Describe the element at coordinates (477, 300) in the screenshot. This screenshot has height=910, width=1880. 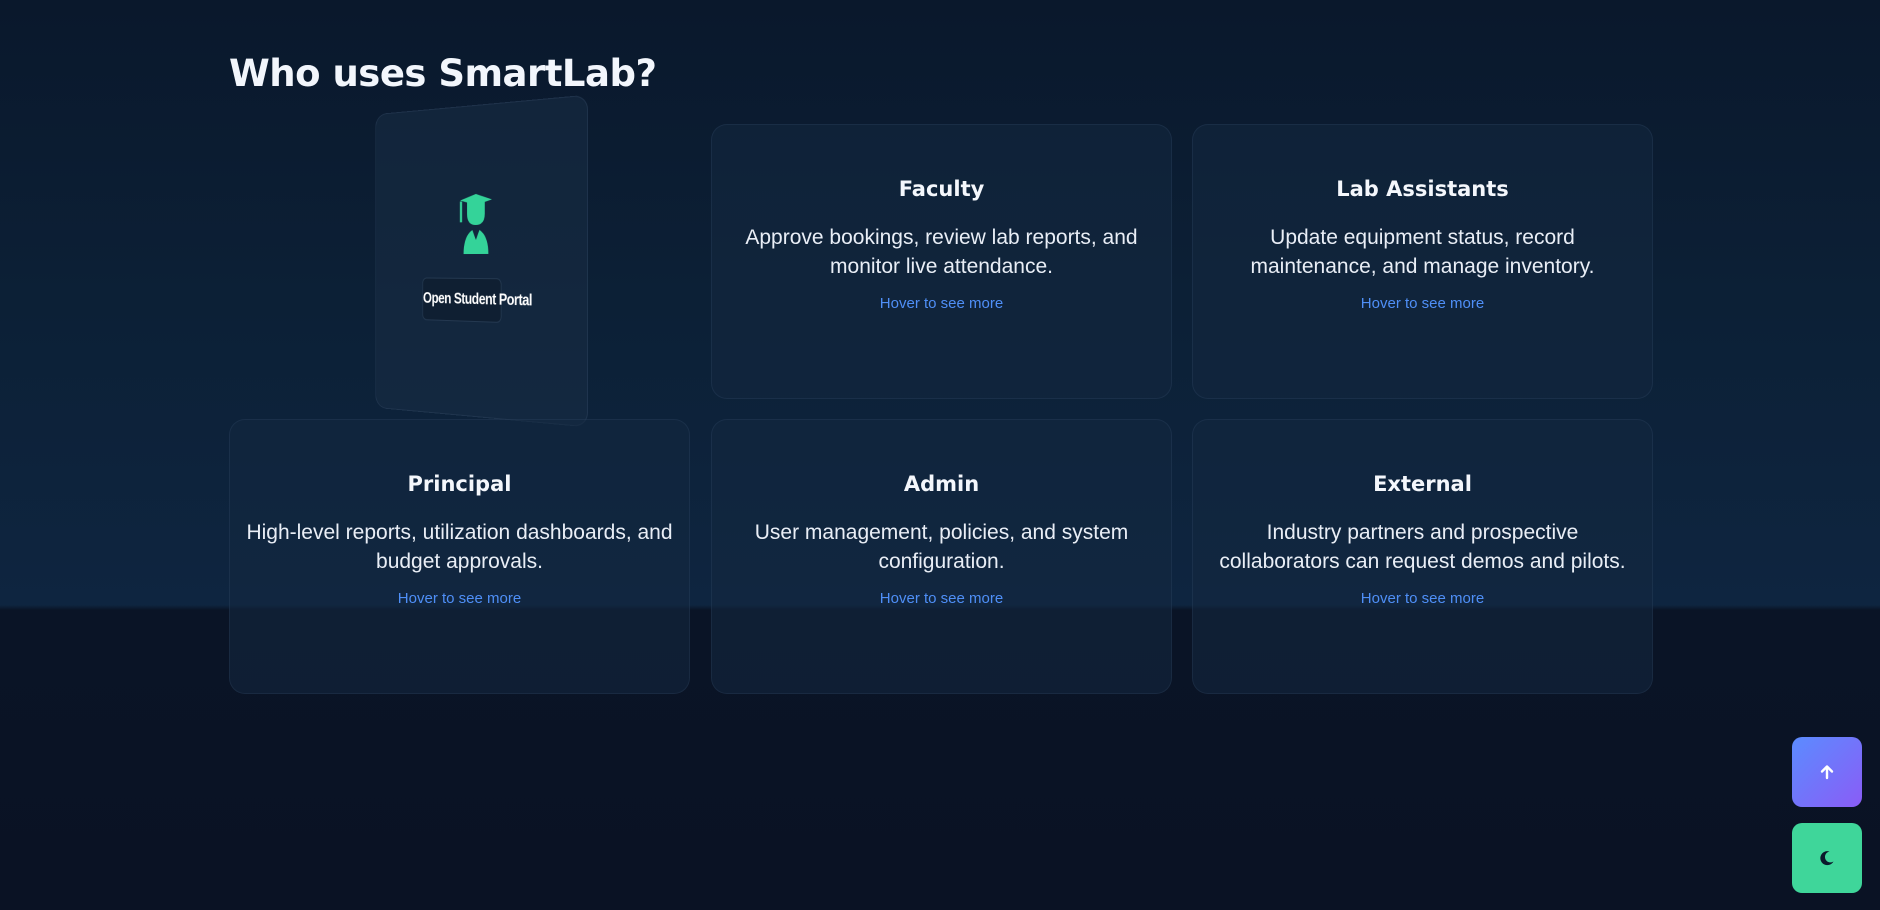
I see `open-student-portal-button: Open Student Portal` at that location.